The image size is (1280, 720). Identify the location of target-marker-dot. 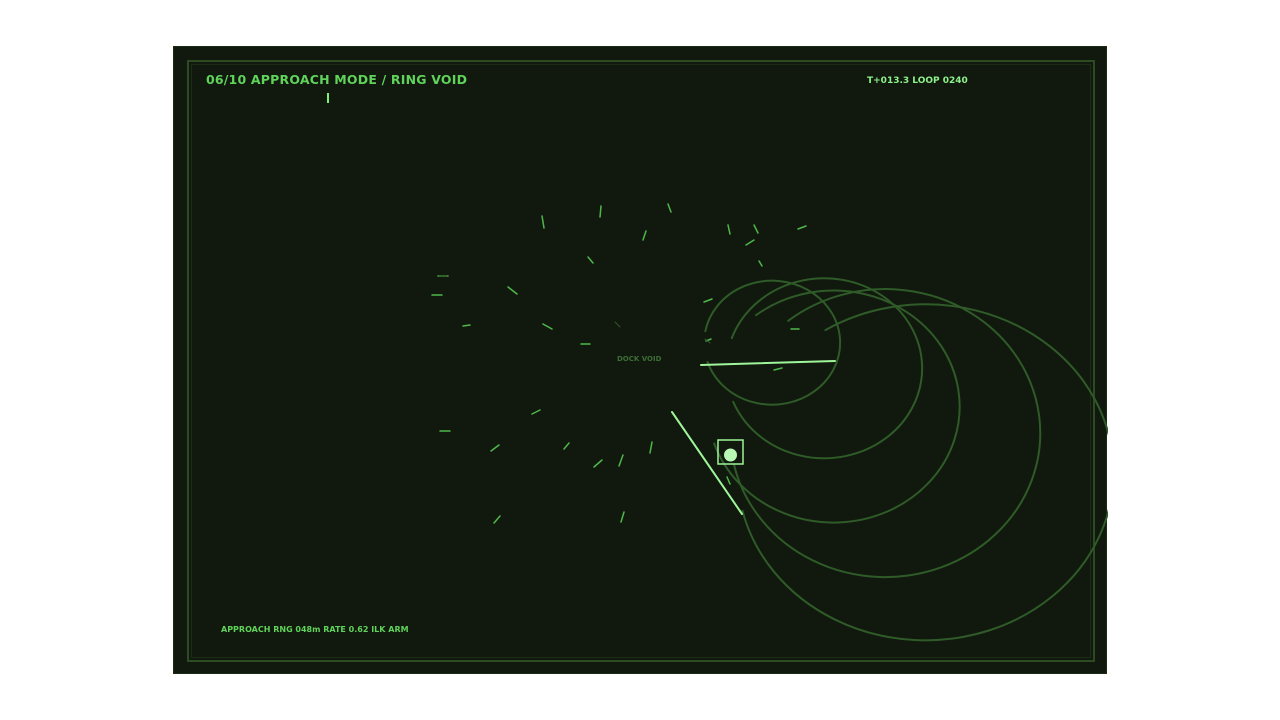
(730, 455).